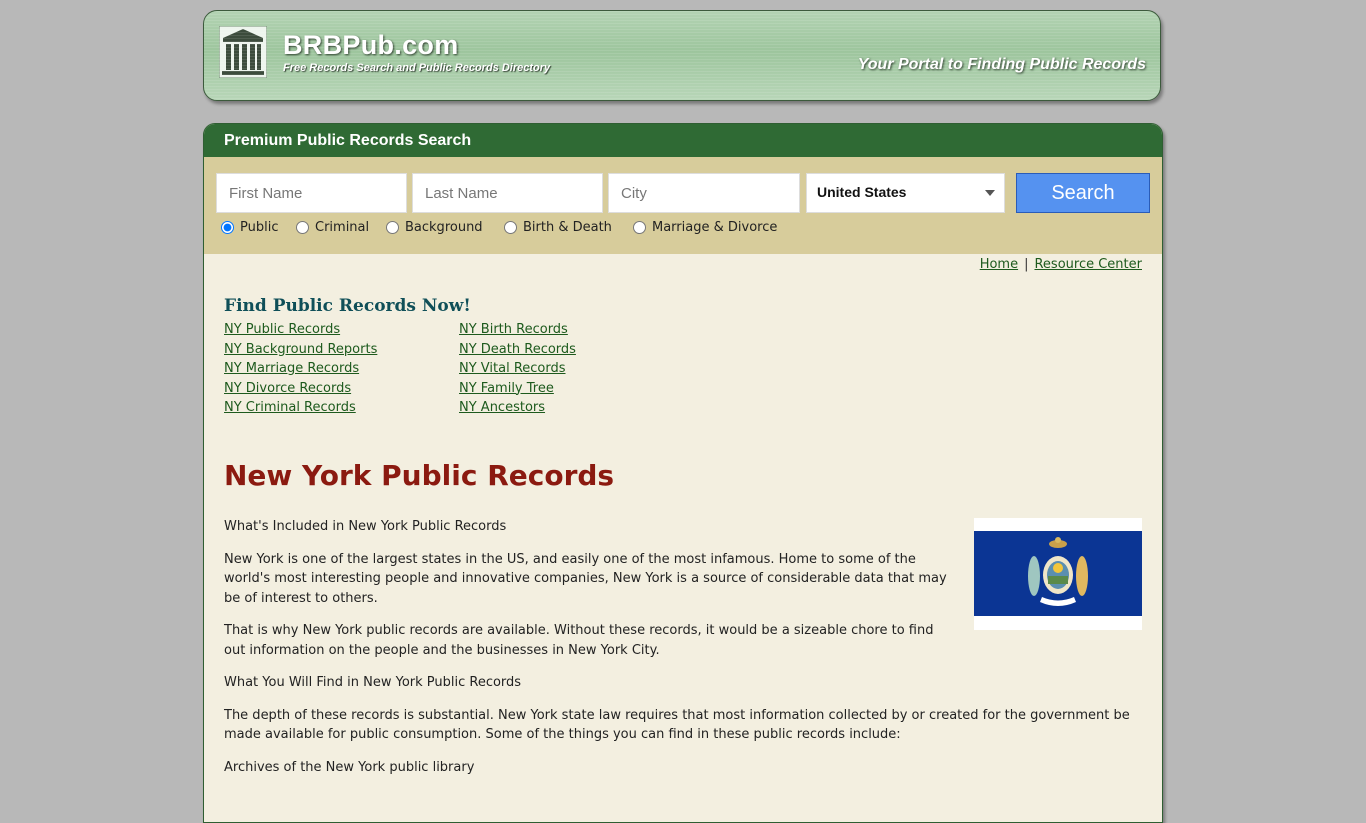 Image resolution: width=1366 pixels, height=823 pixels. I want to click on radio-background-input, so click(392, 227).